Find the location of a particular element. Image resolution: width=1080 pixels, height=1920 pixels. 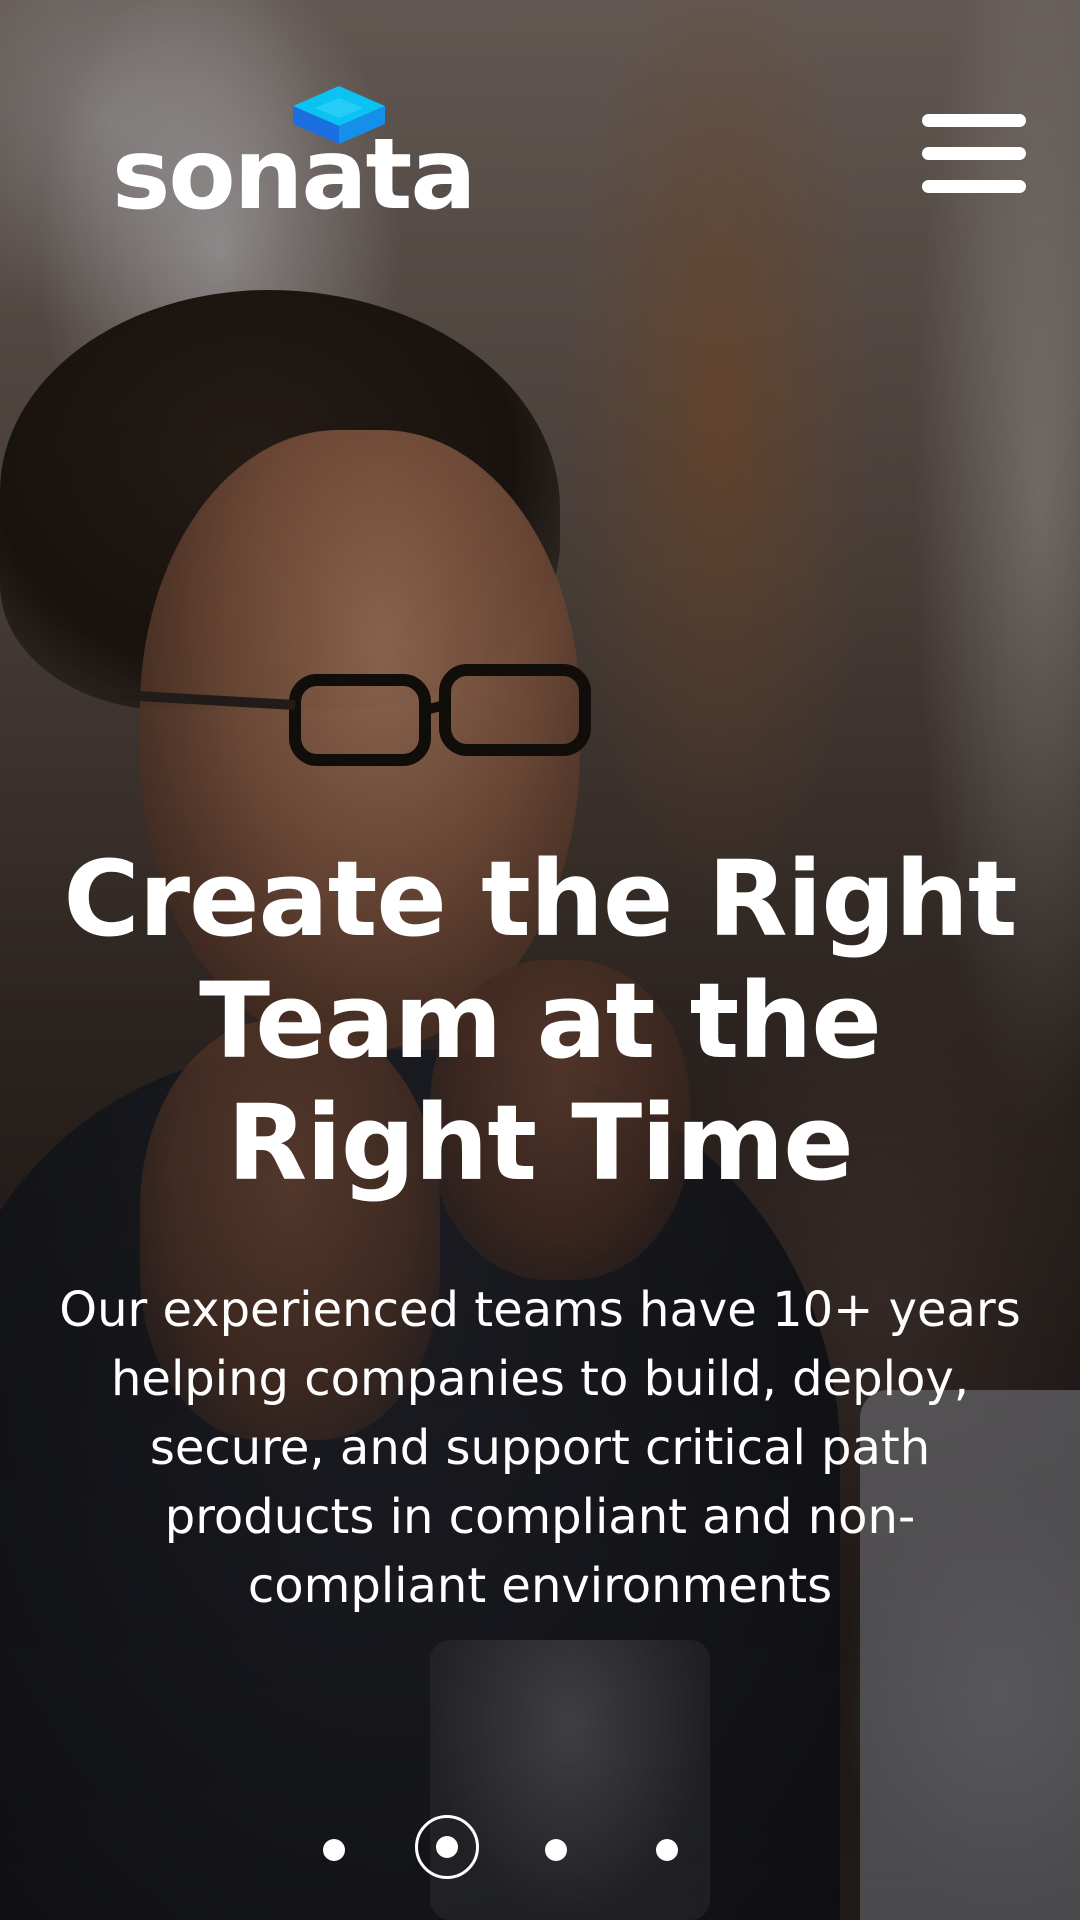

description-line: secure, and support critical path is located at coordinates (540, 1448).